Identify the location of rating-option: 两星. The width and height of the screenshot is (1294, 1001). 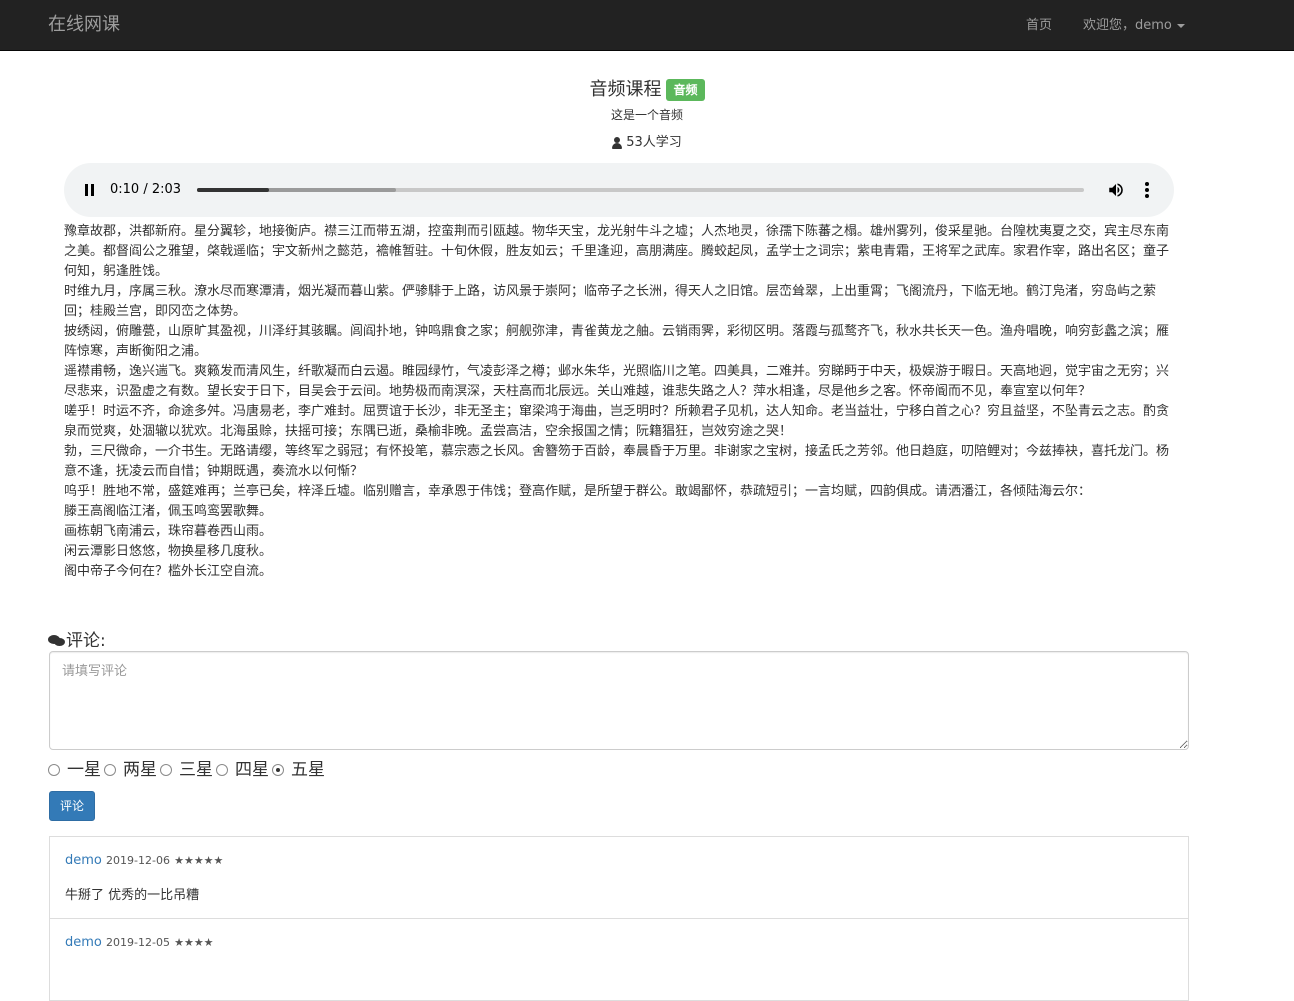
(130, 770).